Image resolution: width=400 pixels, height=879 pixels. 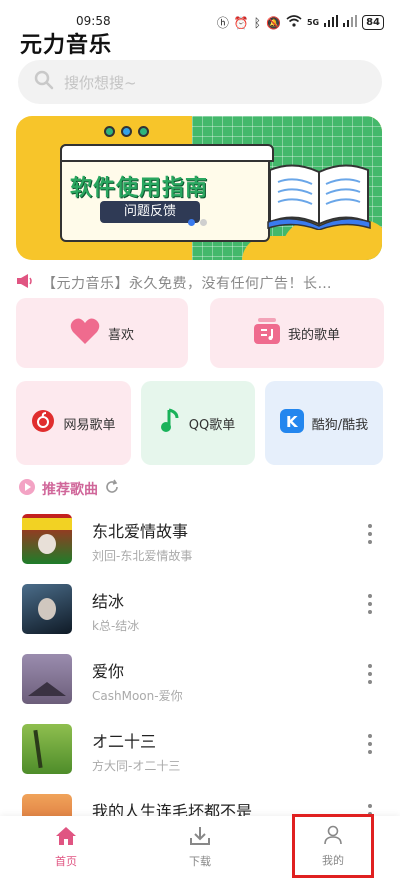 What do you see at coordinates (333, 860) in the screenshot?
I see `tab-mine-label: 我的` at bounding box center [333, 860].